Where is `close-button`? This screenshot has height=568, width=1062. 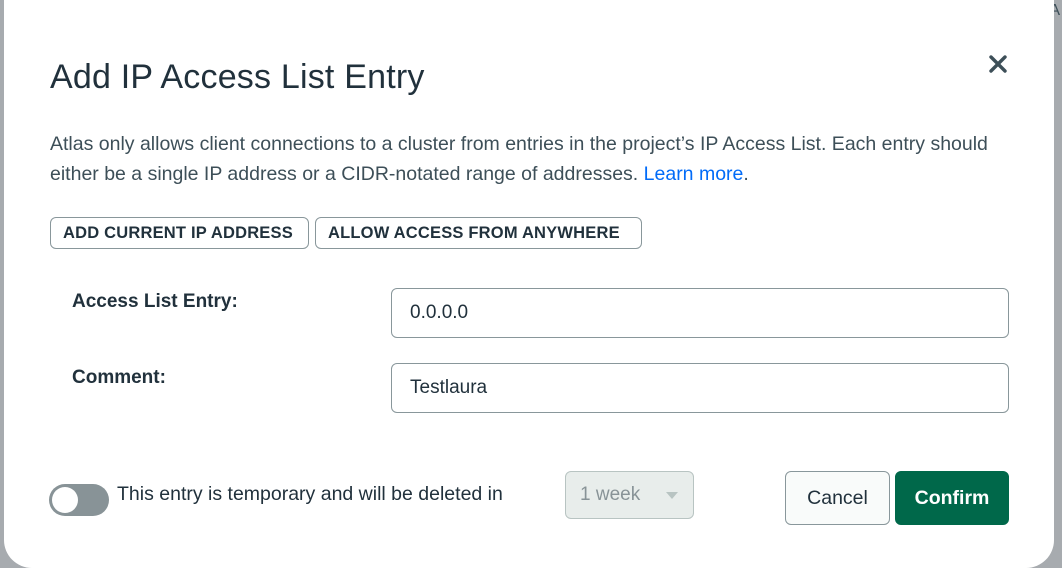
close-button is located at coordinates (998, 64).